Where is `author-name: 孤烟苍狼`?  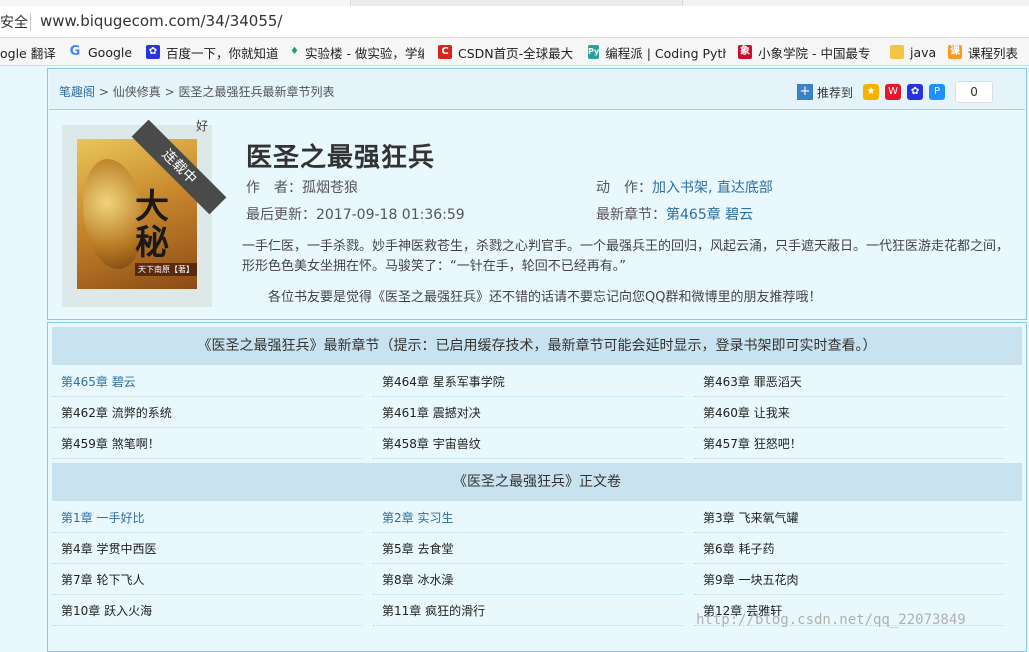 author-name: 孤烟苍狼 is located at coordinates (330, 188).